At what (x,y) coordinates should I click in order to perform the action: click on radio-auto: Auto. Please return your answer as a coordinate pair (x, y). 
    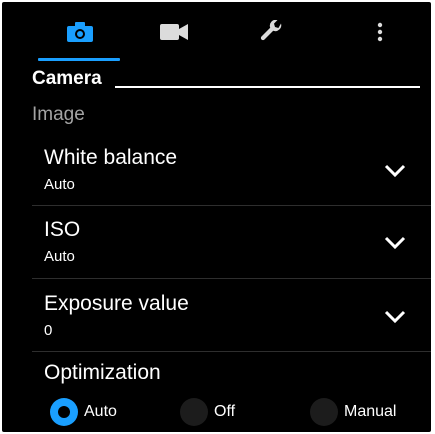
    Looking at the image, I should click on (83, 412).